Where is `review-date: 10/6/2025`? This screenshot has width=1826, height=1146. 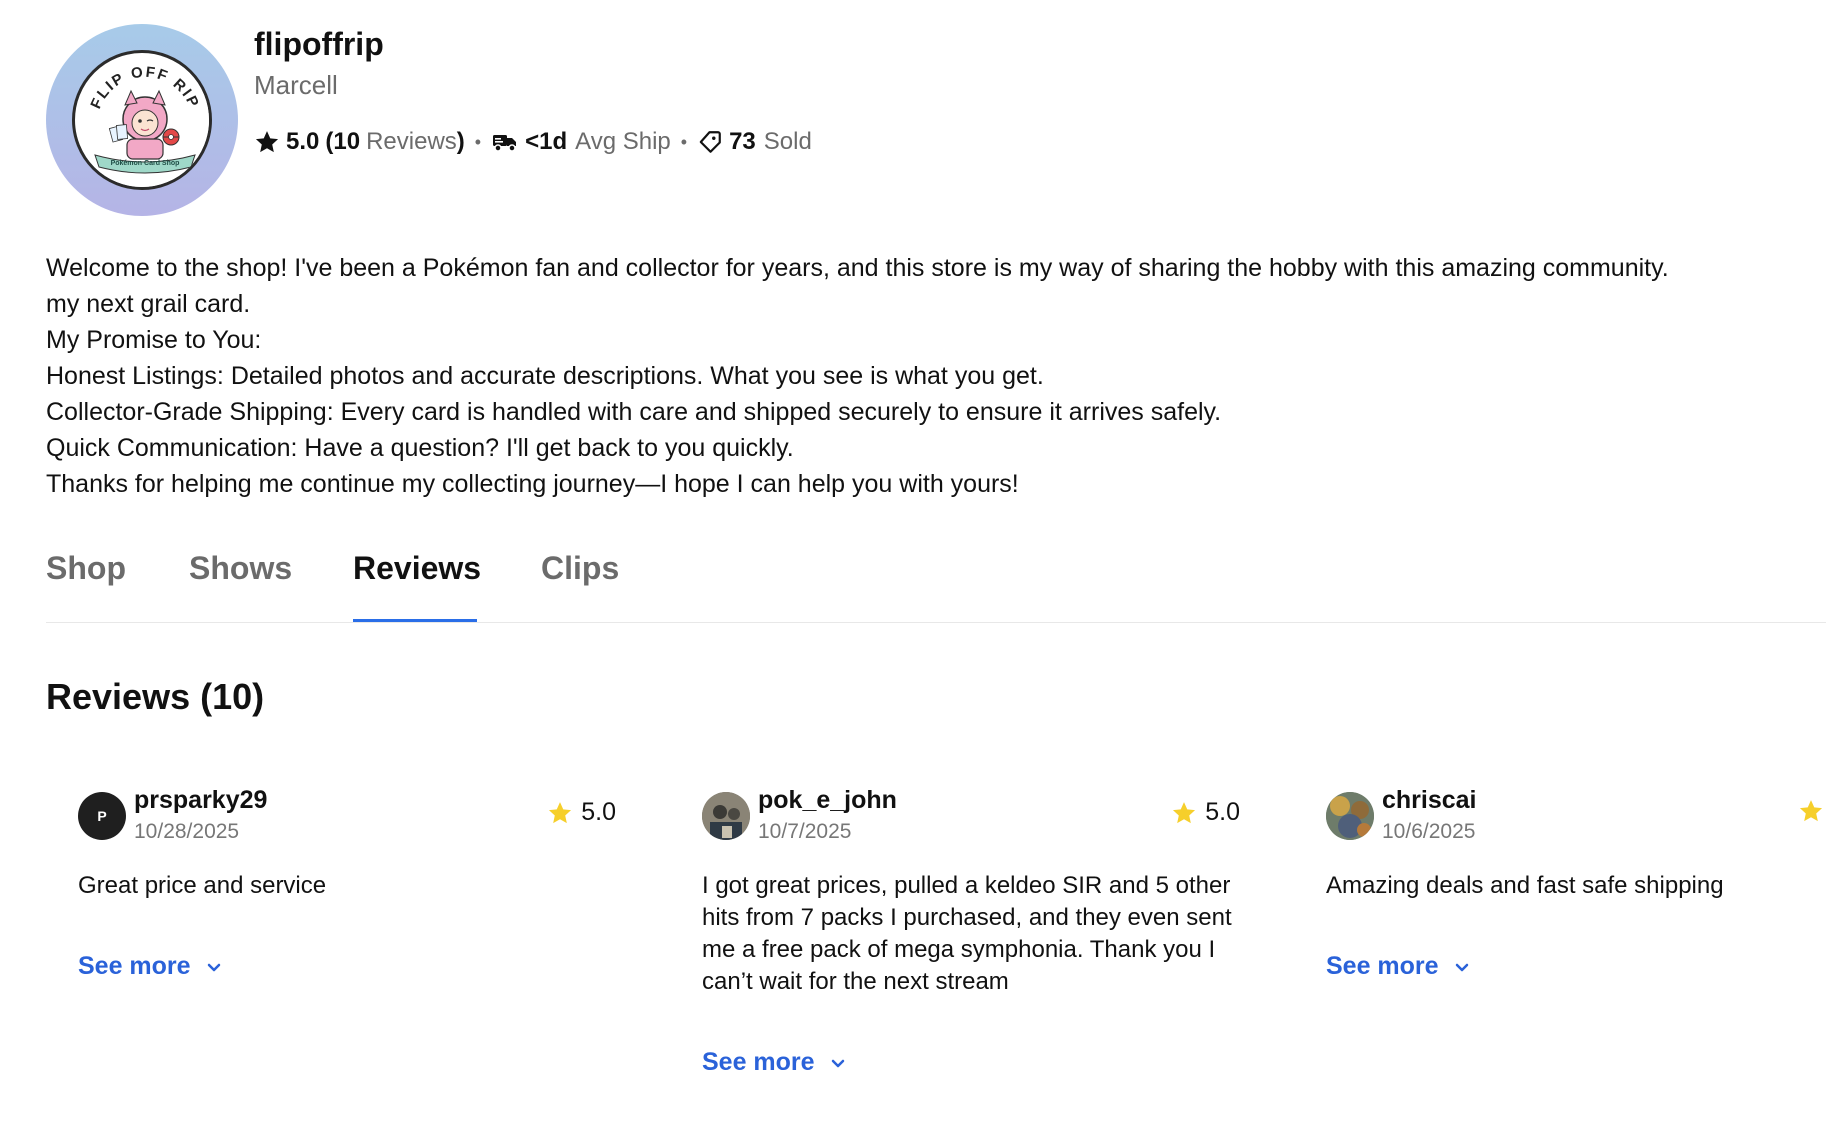 review-date: 10/6/2025 is located at coordinates (1429, 831).